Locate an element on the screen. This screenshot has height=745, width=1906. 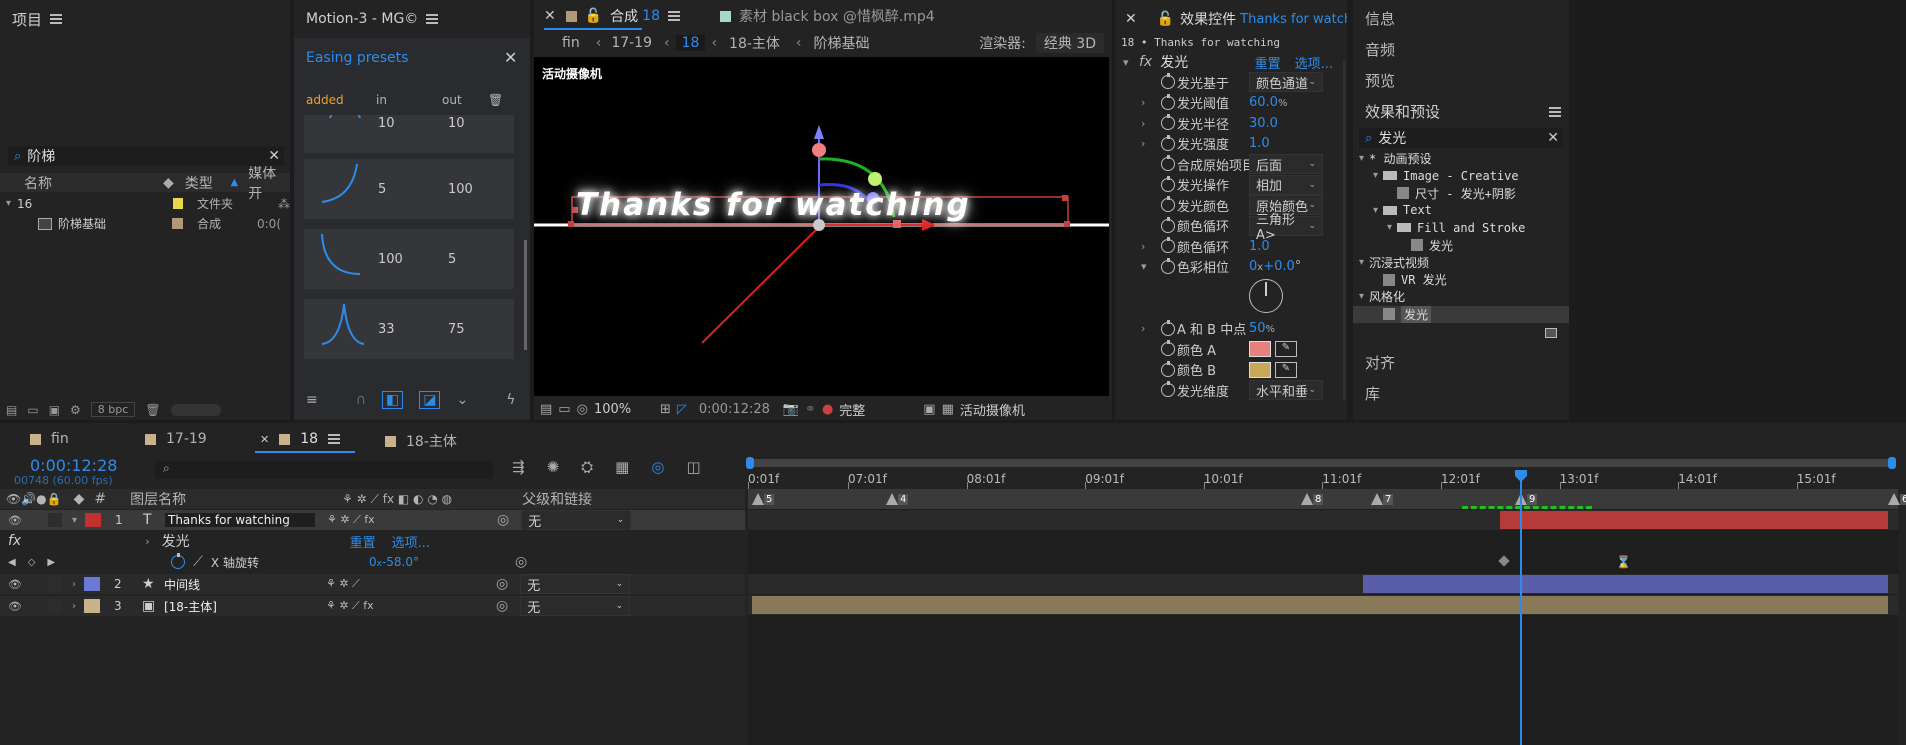
comp-viewer: 活动摄像机 Thanks for watching is located at coordinates (821, 226).